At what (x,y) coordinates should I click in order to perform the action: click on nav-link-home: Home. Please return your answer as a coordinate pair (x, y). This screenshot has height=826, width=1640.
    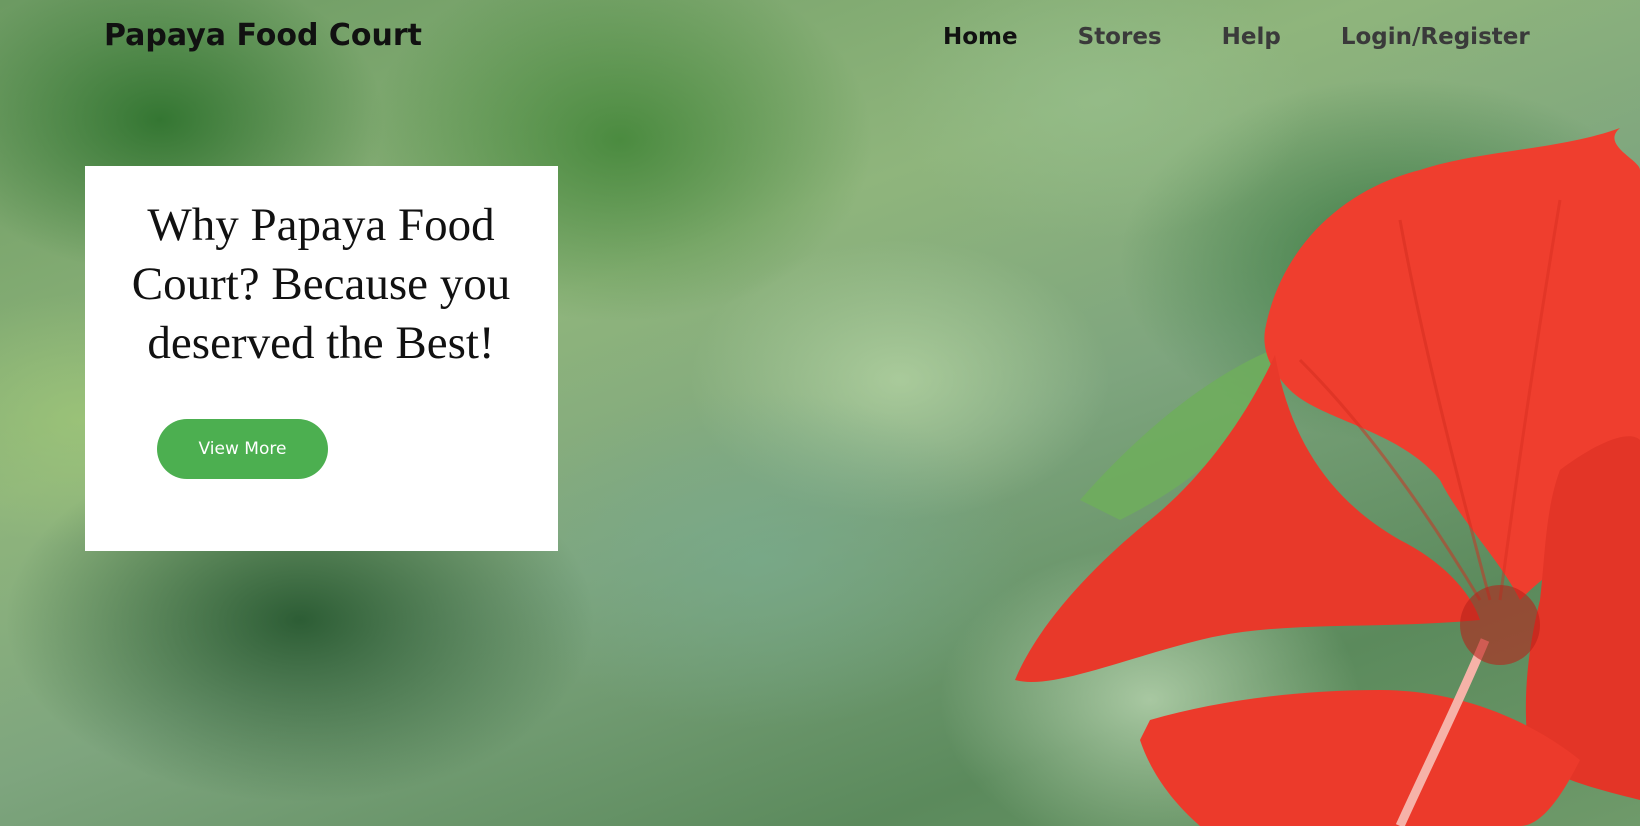
    Looking at the image, I should click on (980, 37).